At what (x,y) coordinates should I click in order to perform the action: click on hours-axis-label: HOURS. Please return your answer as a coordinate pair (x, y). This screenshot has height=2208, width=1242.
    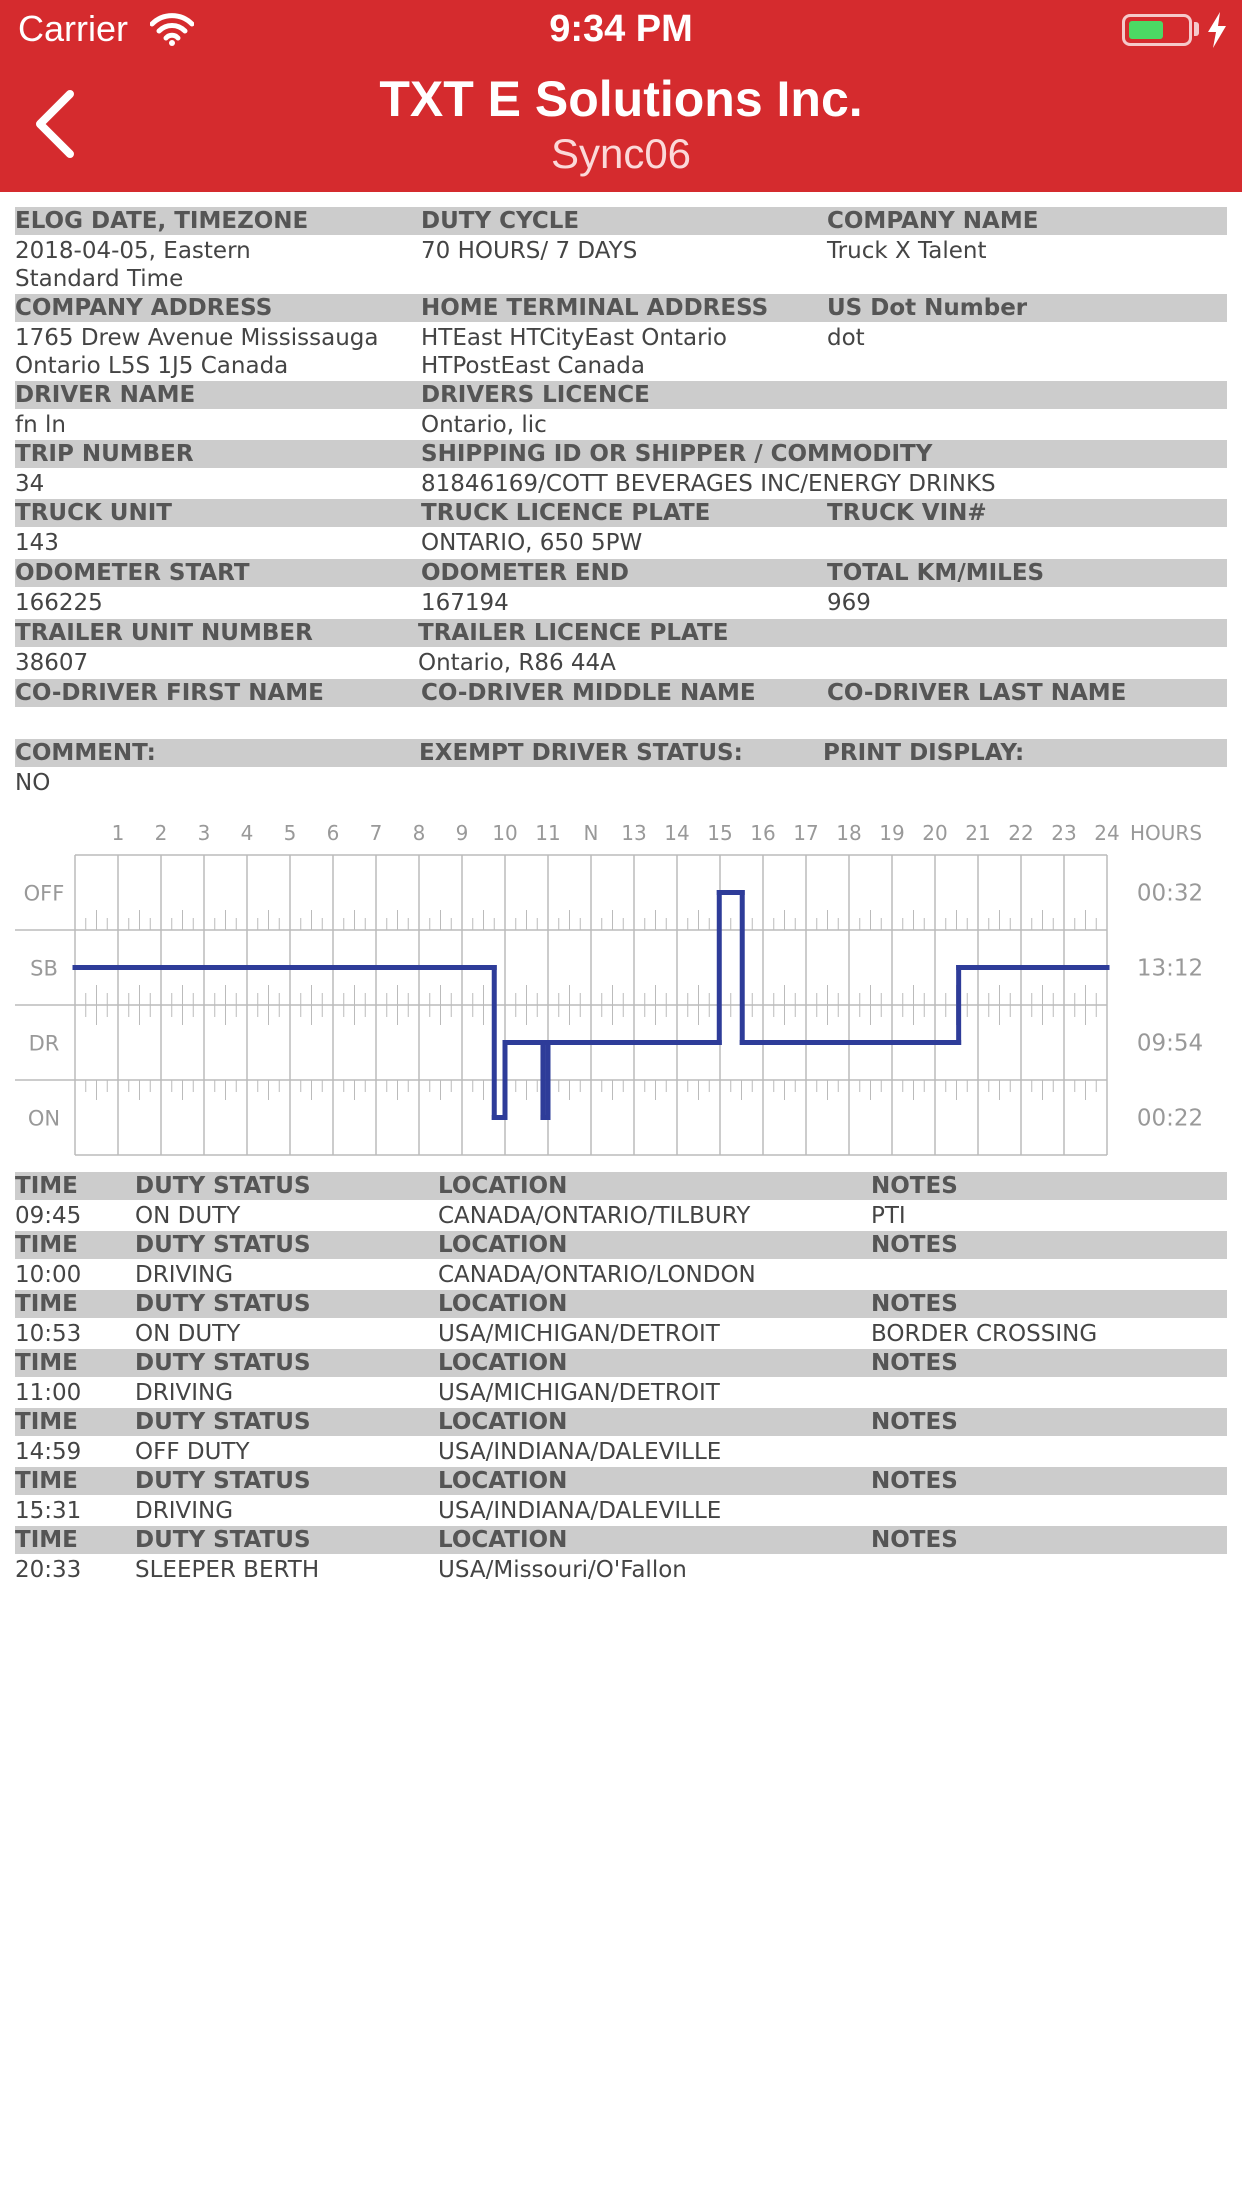
    Looking at the image, I should click on (1166, 833).